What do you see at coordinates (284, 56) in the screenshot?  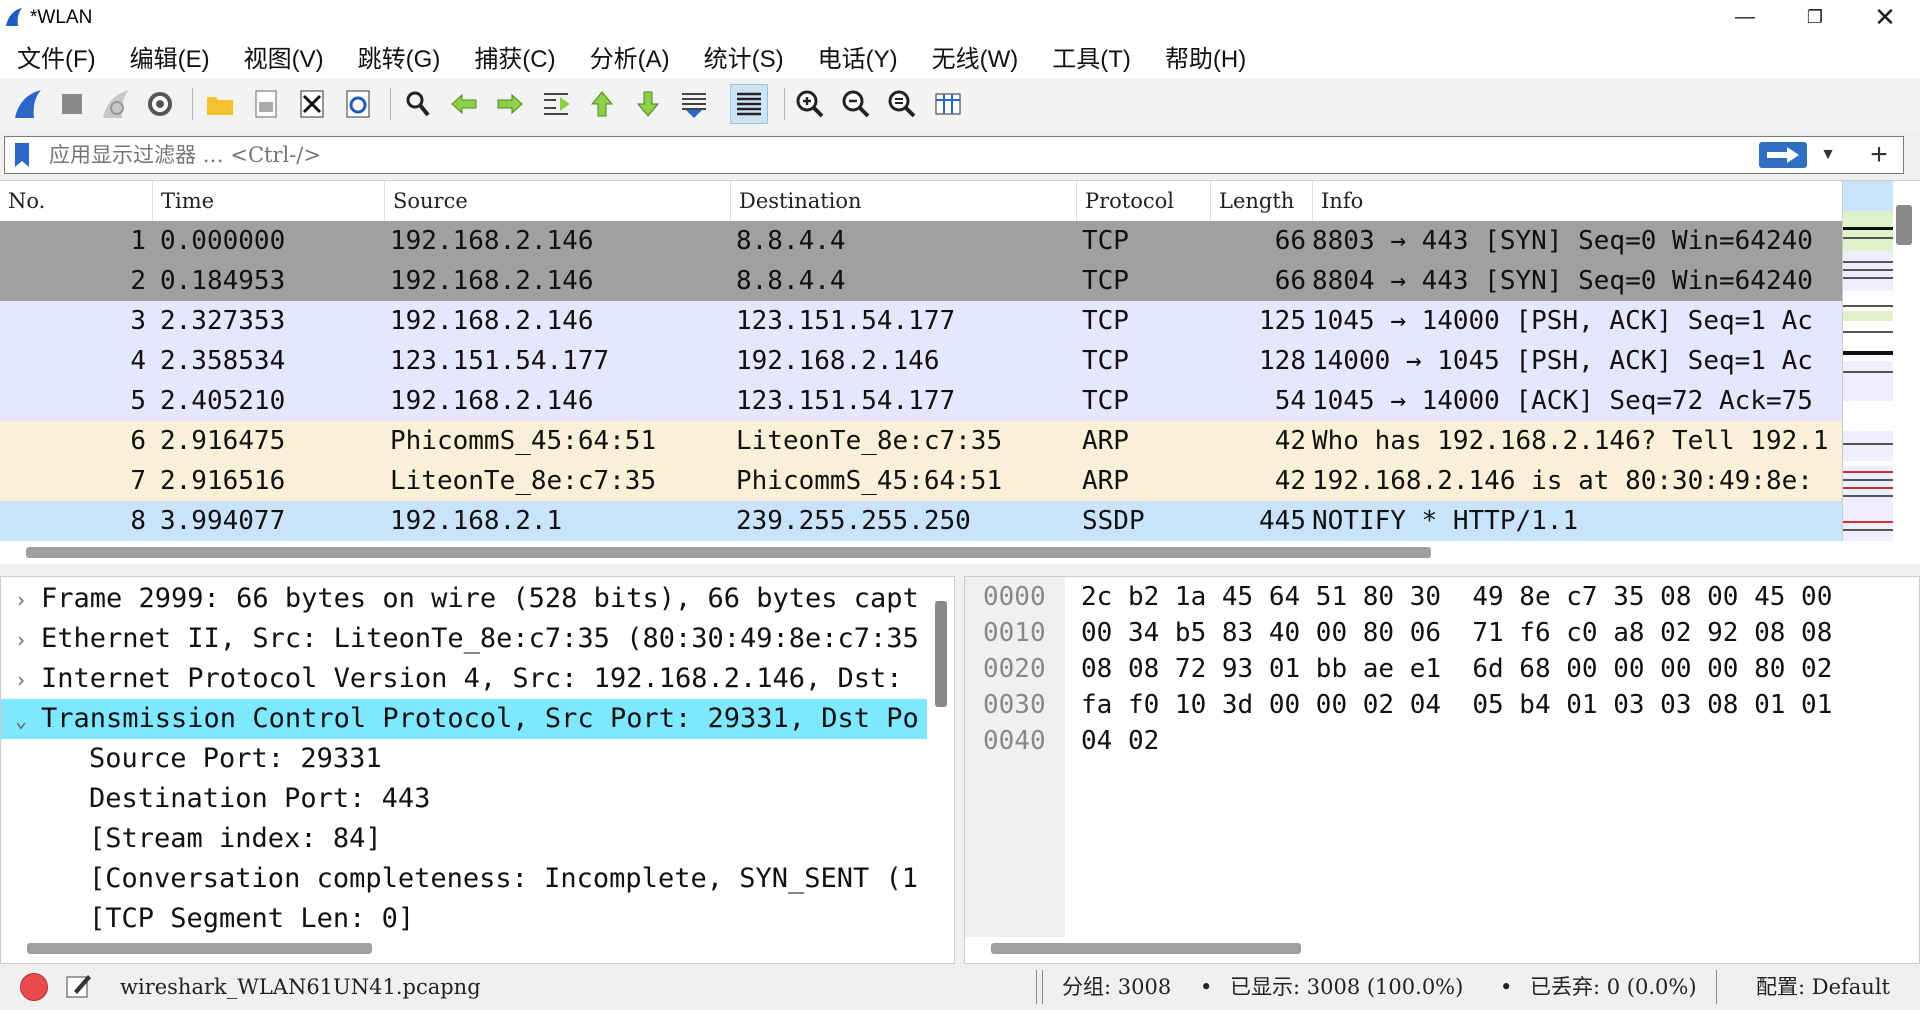 I see `menu-view: 视图(V)` at bounding box center [284, 56].